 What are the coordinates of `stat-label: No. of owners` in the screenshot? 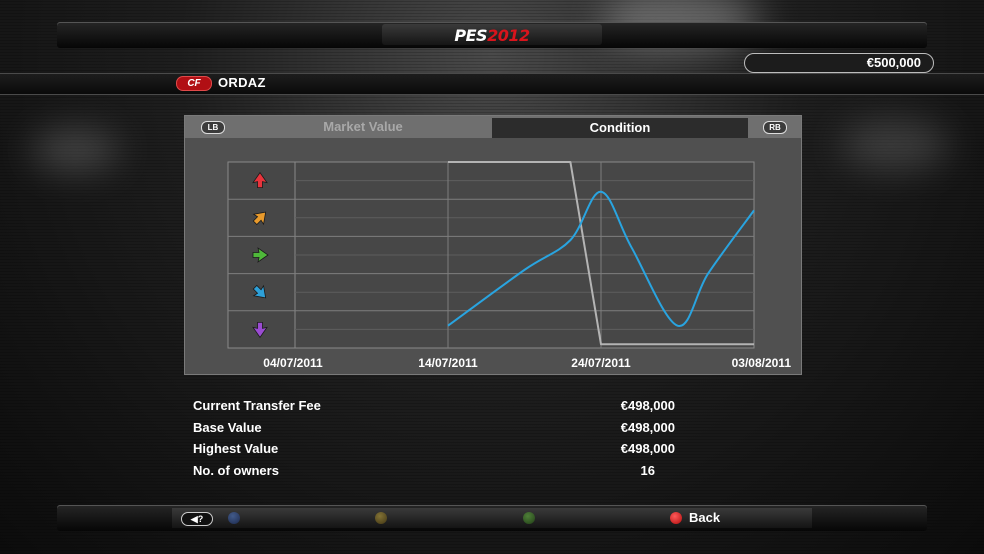 It's located at (236, 470).